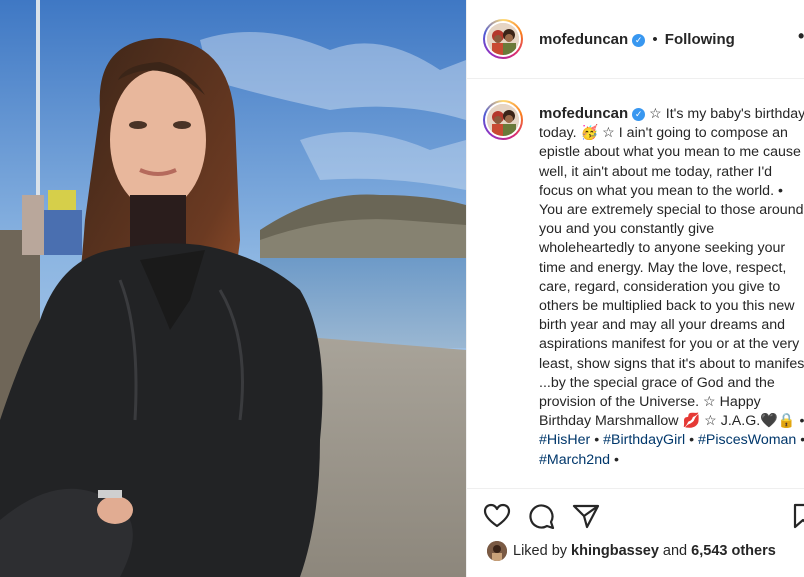 The image size is (804, 577). I want to click on liker-username: khingbassey, so click(615, 551).